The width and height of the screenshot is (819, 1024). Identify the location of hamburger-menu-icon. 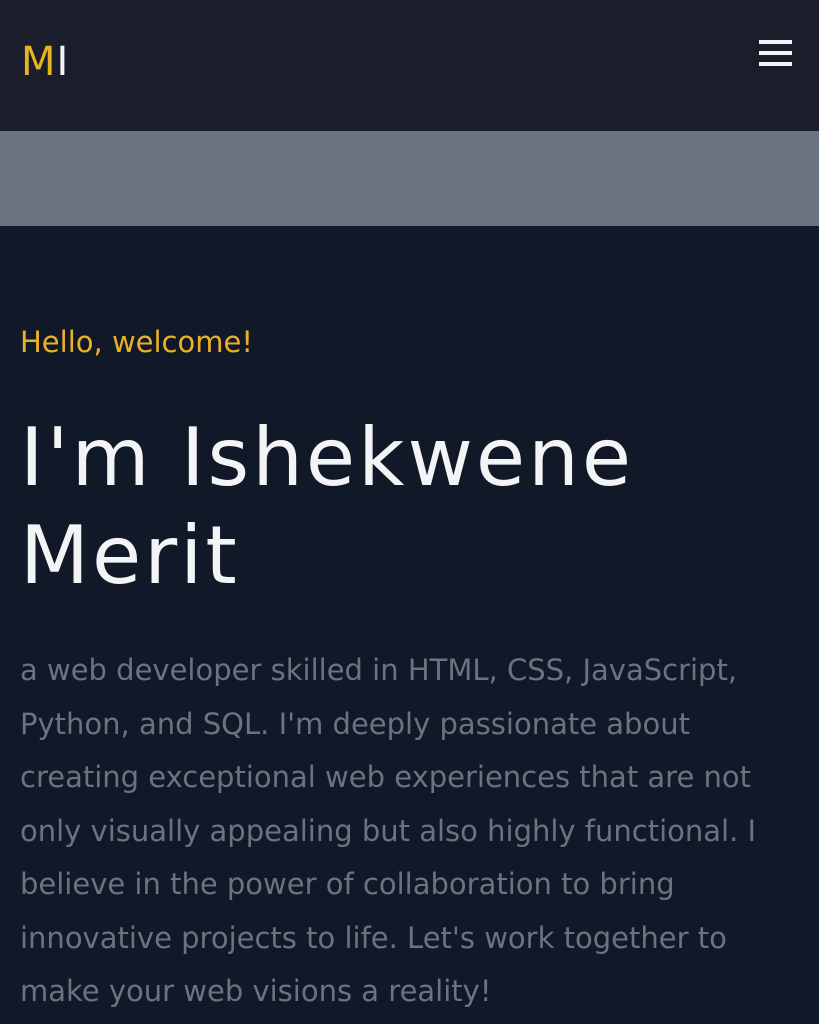
(776, 54).